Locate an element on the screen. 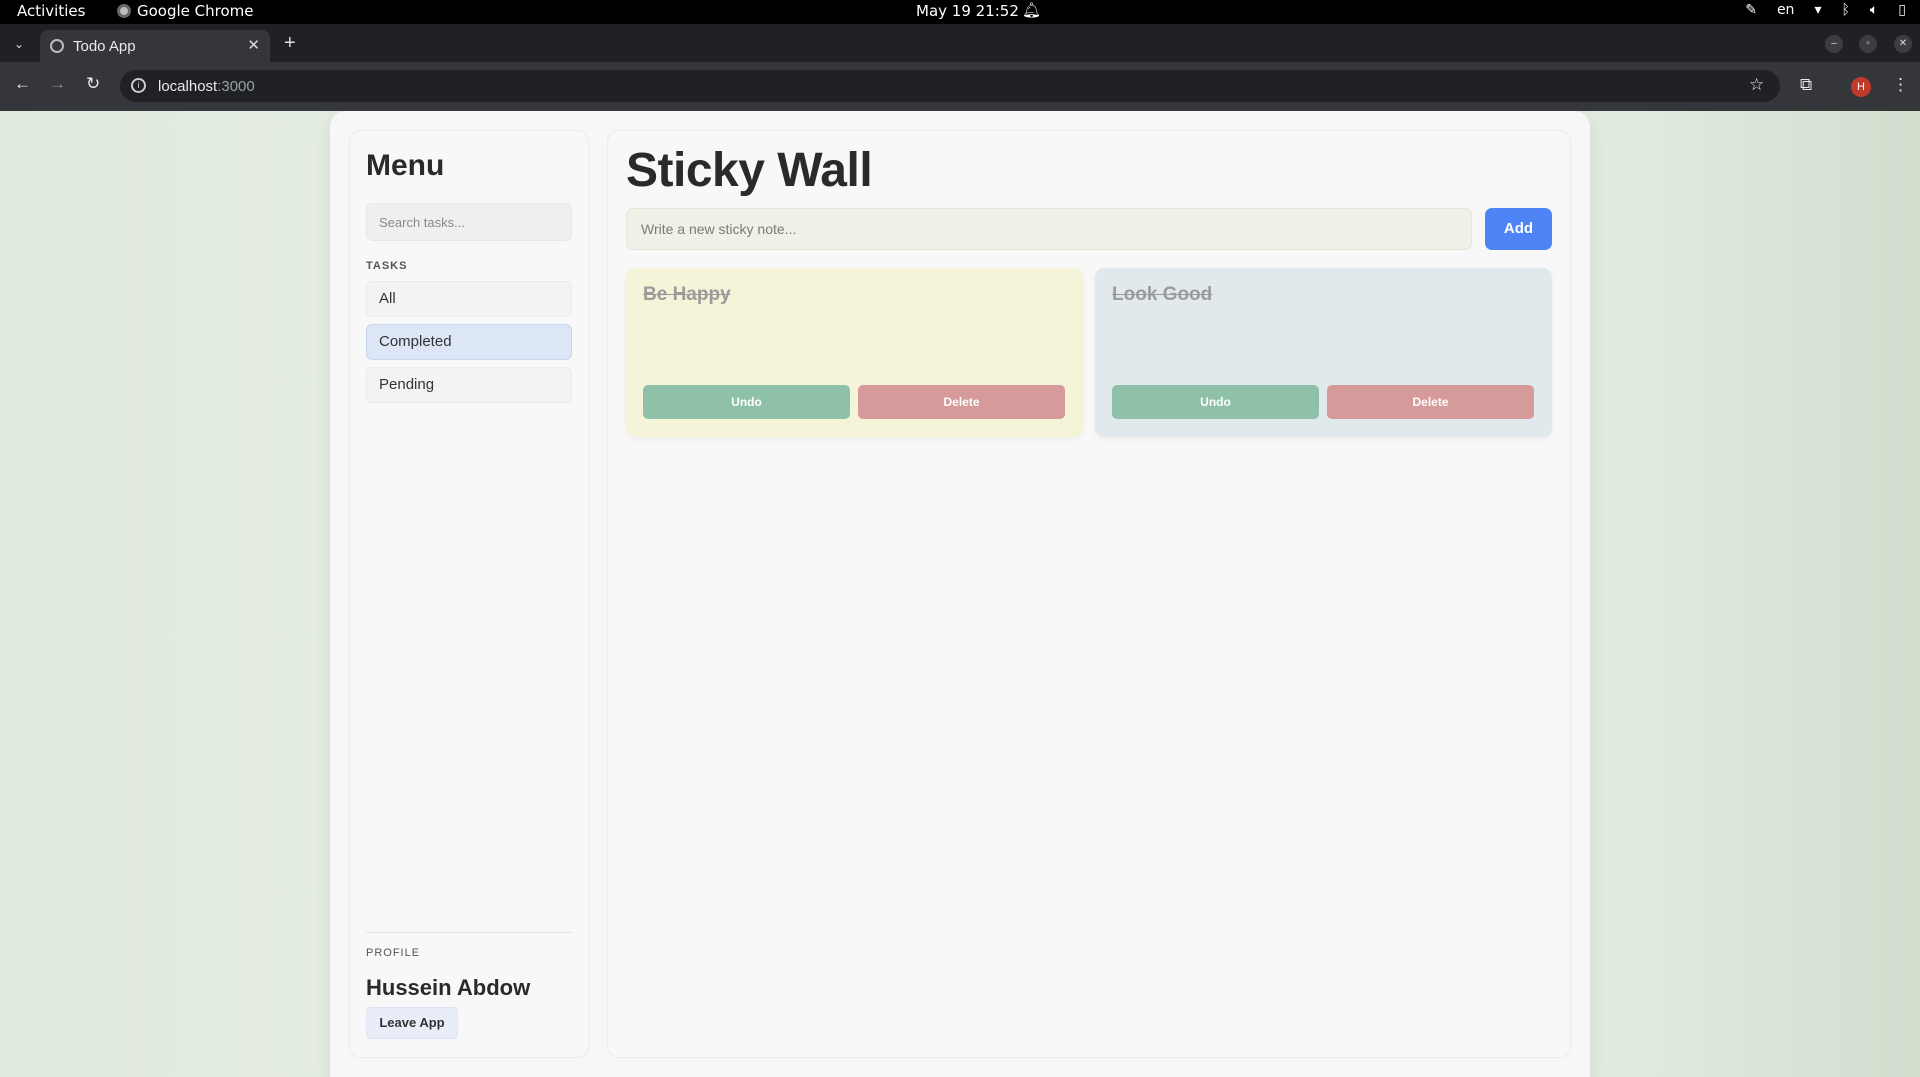 Image resolution: width=1920 pixels, height=1077 pixels. search-input is located at coordinates (469, 222).